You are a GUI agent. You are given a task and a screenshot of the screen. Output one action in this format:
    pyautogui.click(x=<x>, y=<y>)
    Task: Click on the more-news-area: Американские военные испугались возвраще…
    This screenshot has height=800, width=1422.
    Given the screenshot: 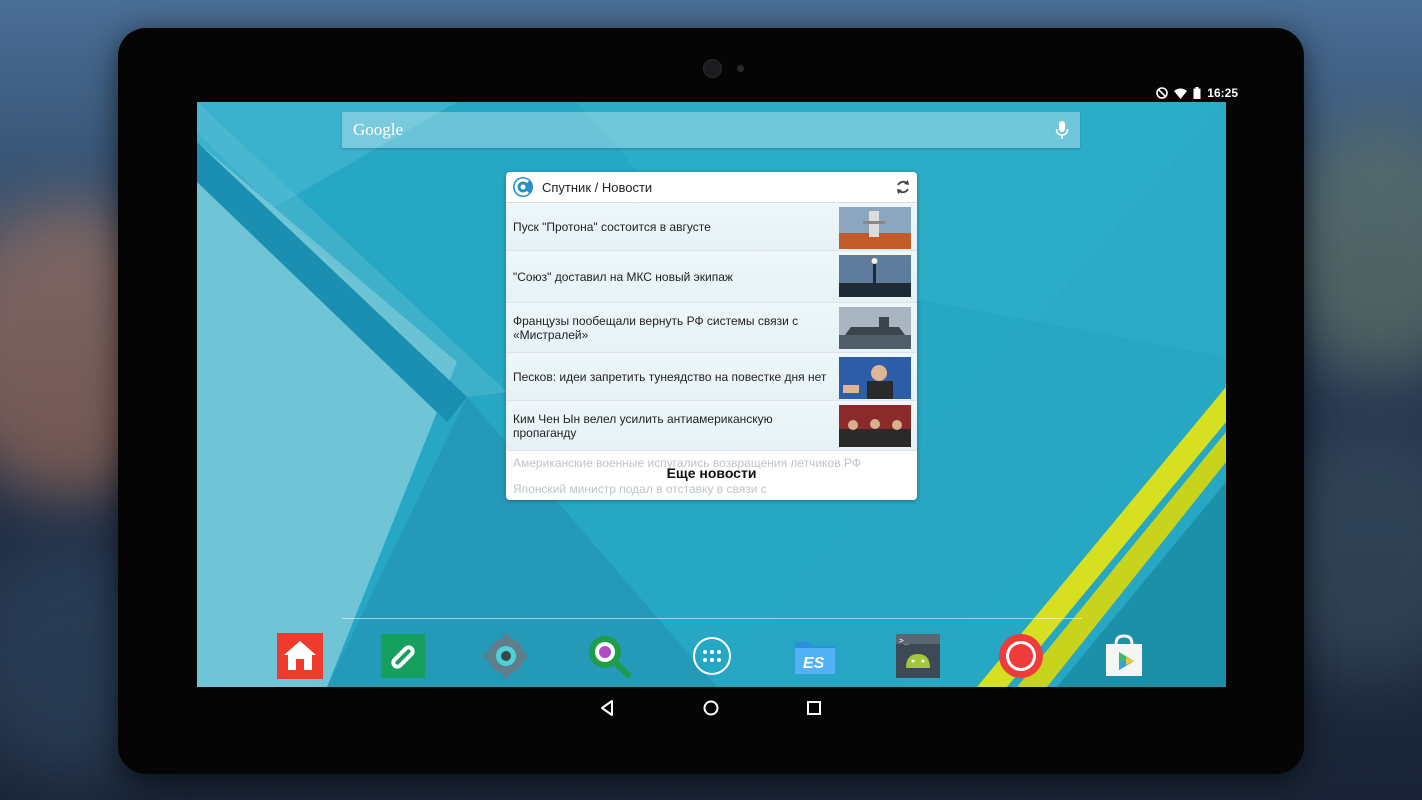 What is the action you would take?
    pyautogui.click(x=711, y=477)
    